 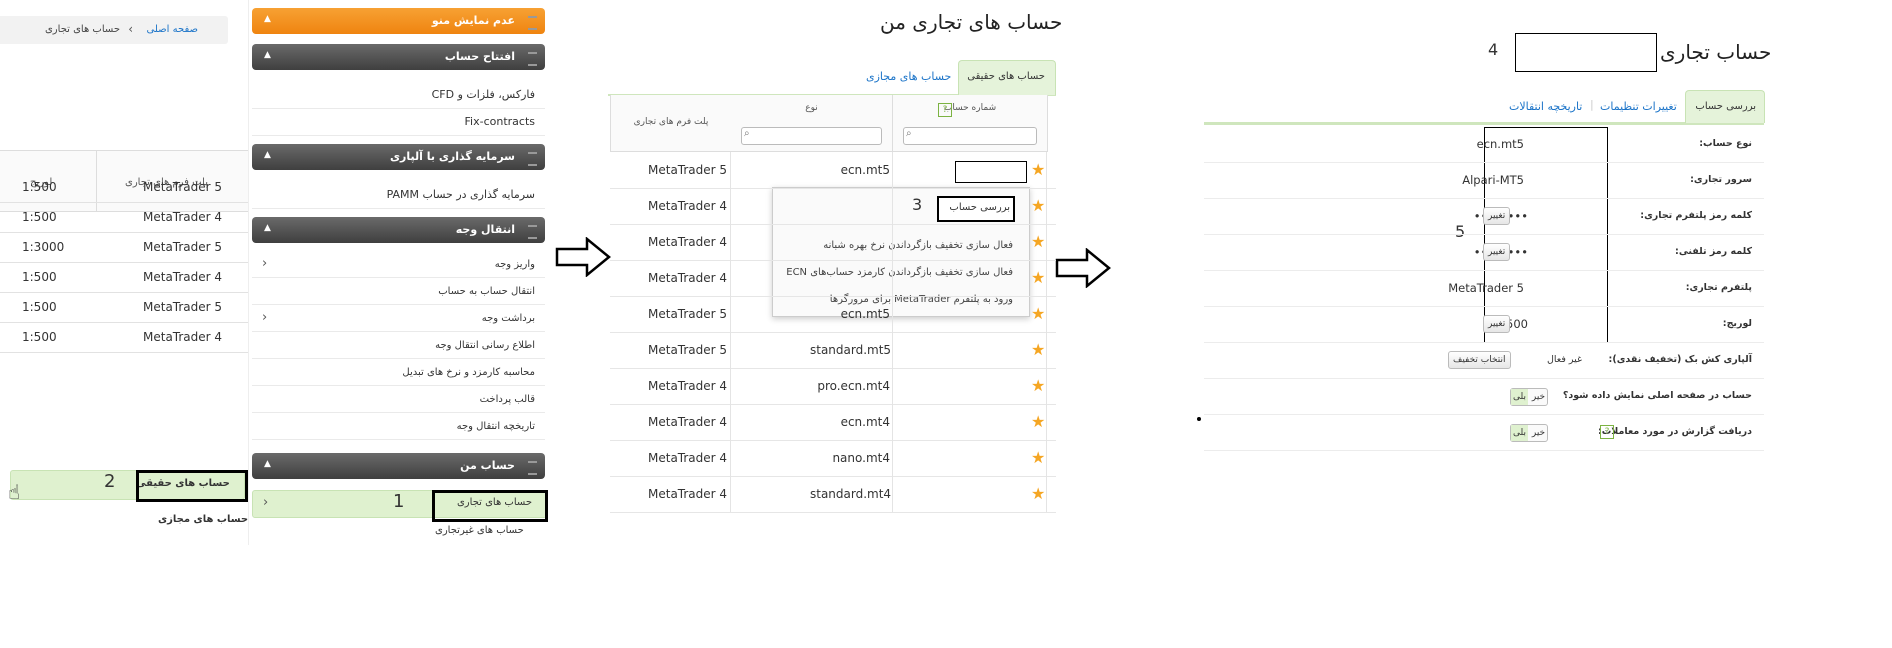 What do you see at coordinates (82, 29) in the screenshot?
I see `breadcrumb-current: حساب های تجاری` at bounding box center [82, 29].